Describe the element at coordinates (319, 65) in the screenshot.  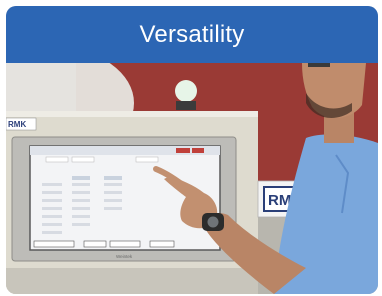
I see `operator-glasses` at that location.